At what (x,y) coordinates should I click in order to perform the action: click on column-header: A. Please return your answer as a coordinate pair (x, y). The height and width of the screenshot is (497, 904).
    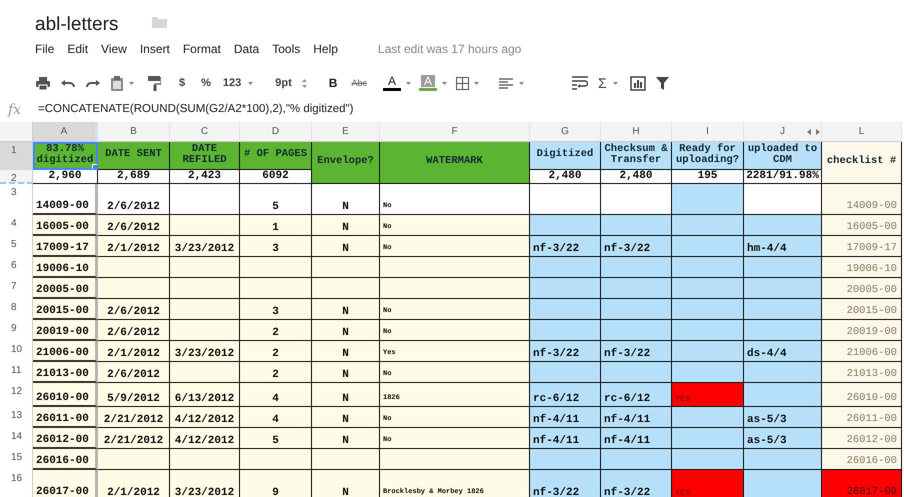
    Looking at the image, I should click on (65, 132).